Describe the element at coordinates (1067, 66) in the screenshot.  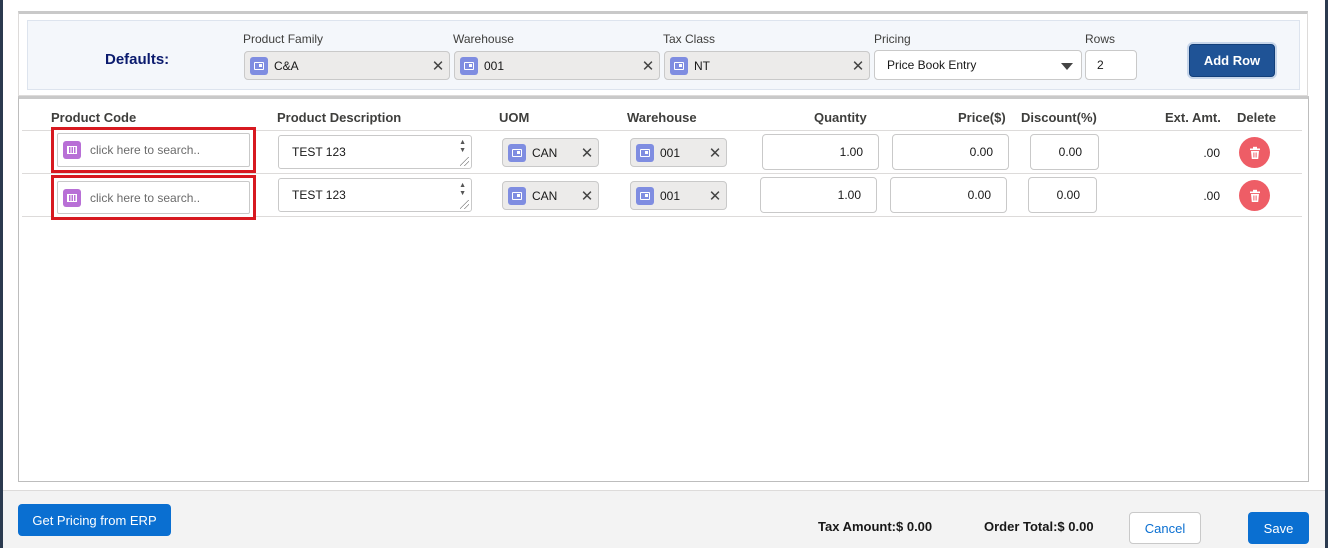
I see `chevron-down-icon` at that location.